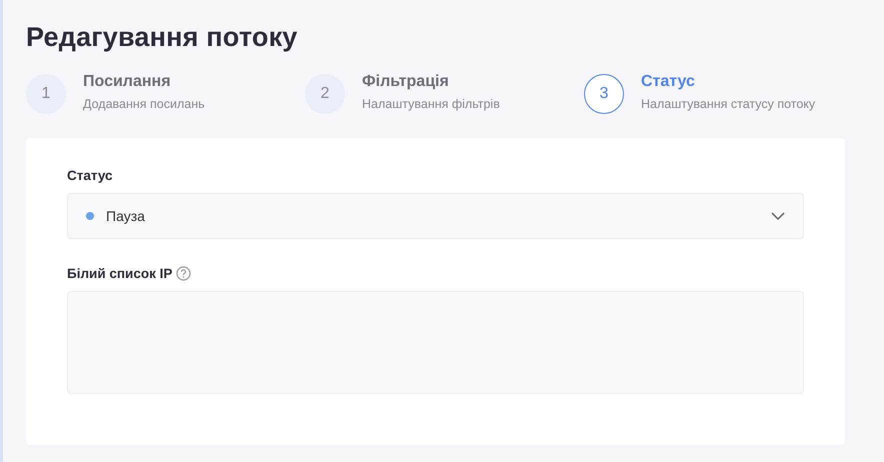 The image size is (884, 462). I want to click on field-label: Білий список IP, so click(119, 273).